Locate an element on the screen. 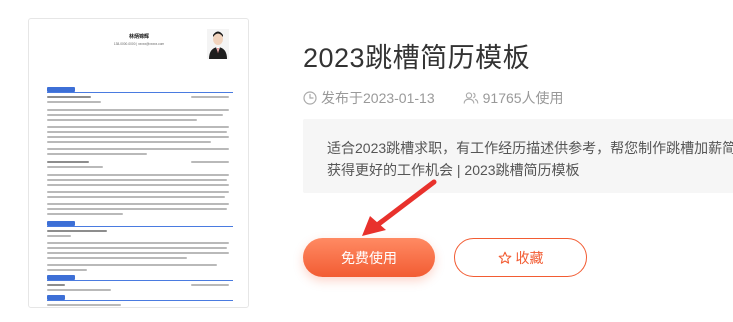  favorite-button: 收藏 is located at coordinates (520, 257).